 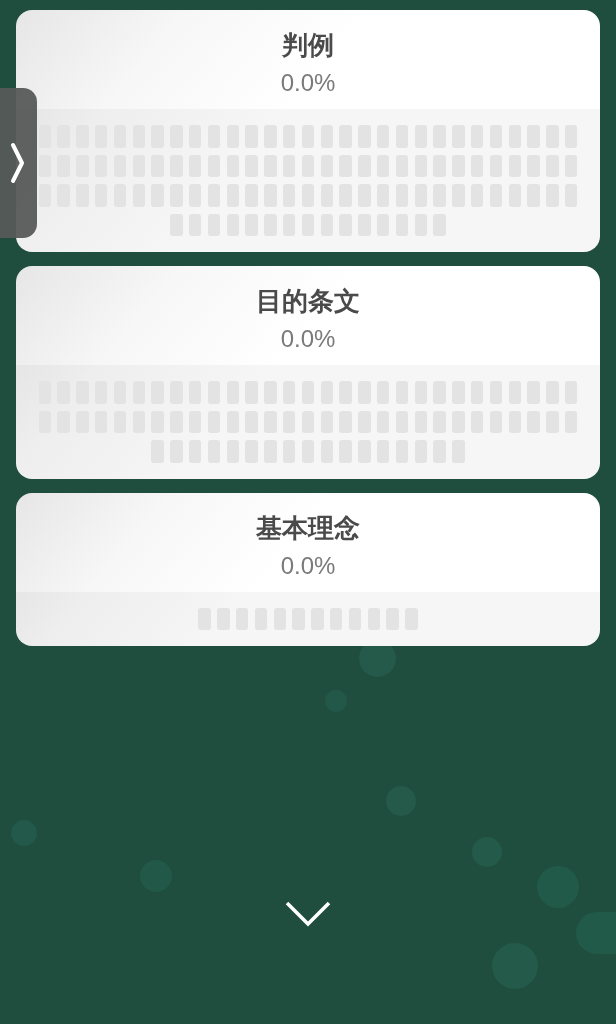 I want to click on side-panel-toggle, so click(x=18, y=163).